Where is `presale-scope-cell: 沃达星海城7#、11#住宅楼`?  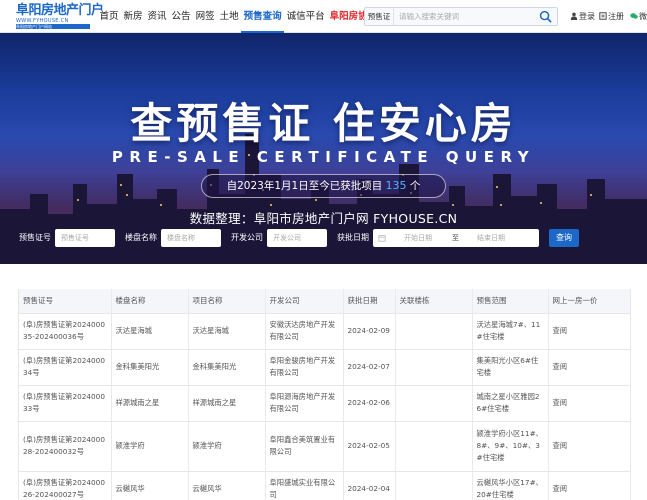
presale-scope-cell: 沃达星海城7#、11#住宅楼 is located at coordinates (510, 331).